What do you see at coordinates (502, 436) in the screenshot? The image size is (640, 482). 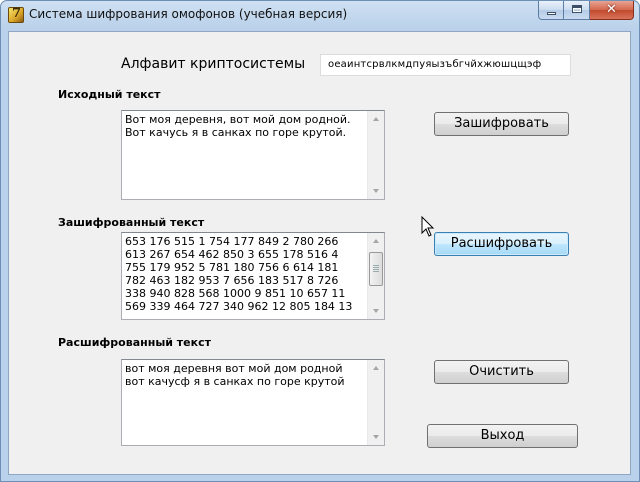 I see `exit-button: Выход` at bounding box center [502, 436].